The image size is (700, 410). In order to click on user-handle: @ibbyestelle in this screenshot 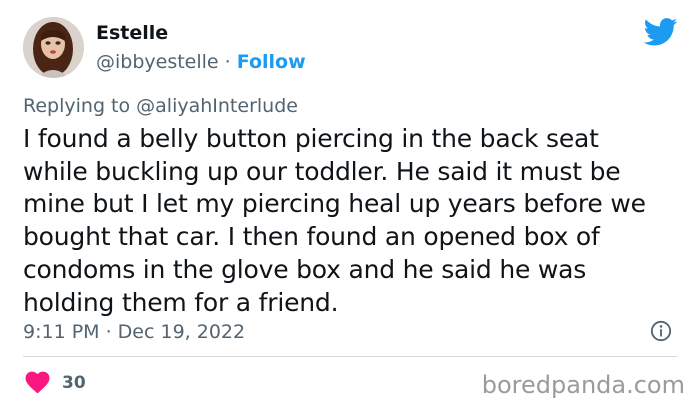, I will do `click(157, 62)`.